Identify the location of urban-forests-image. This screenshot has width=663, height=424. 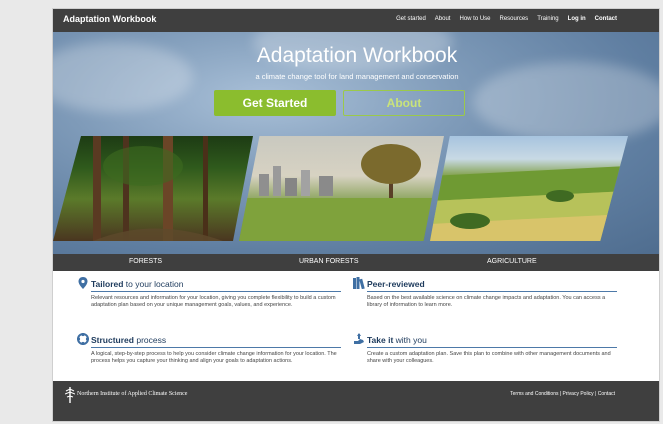
(341, 188).